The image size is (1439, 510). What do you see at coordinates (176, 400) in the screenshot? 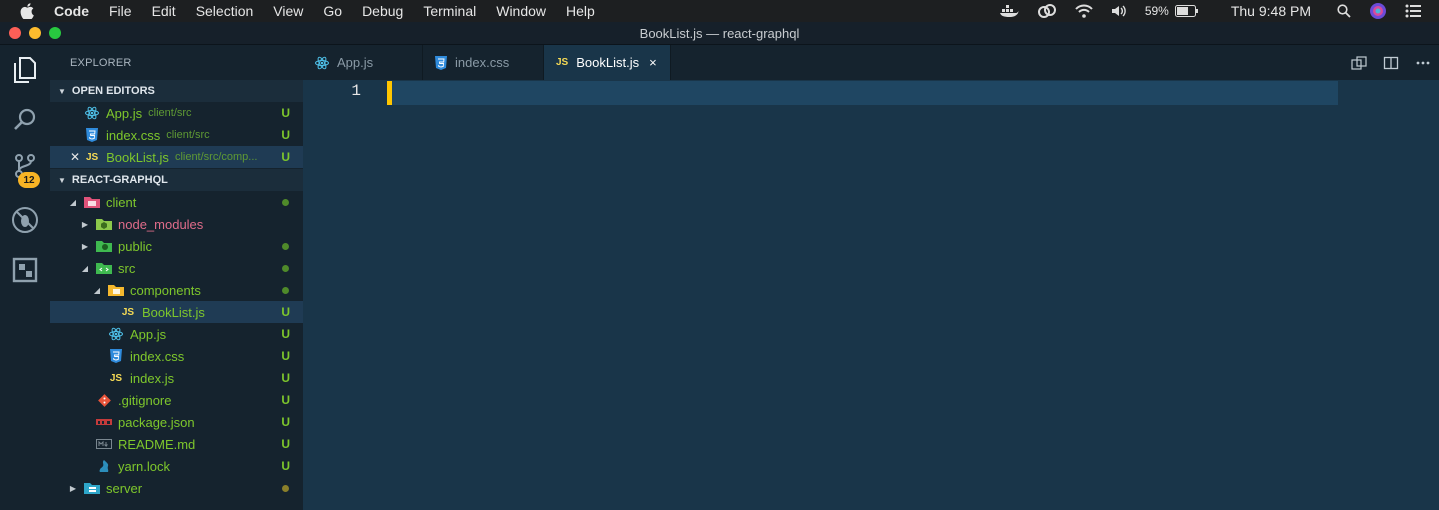
I see `tree-file-gitignore: .gitignore U` at bounding box center [176, 400].